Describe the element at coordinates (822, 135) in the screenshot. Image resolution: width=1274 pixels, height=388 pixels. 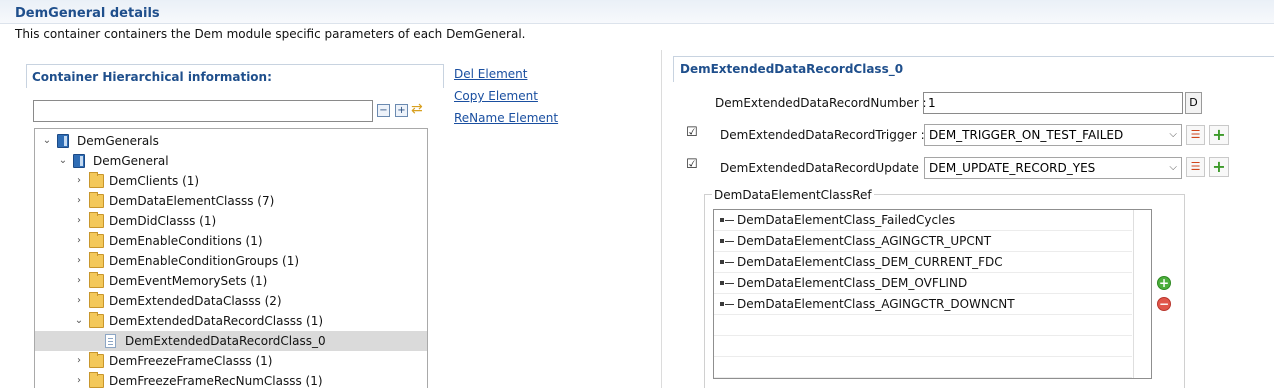
I see `trigger-label: DemExtendedDataRecordTrigger :` at that location.